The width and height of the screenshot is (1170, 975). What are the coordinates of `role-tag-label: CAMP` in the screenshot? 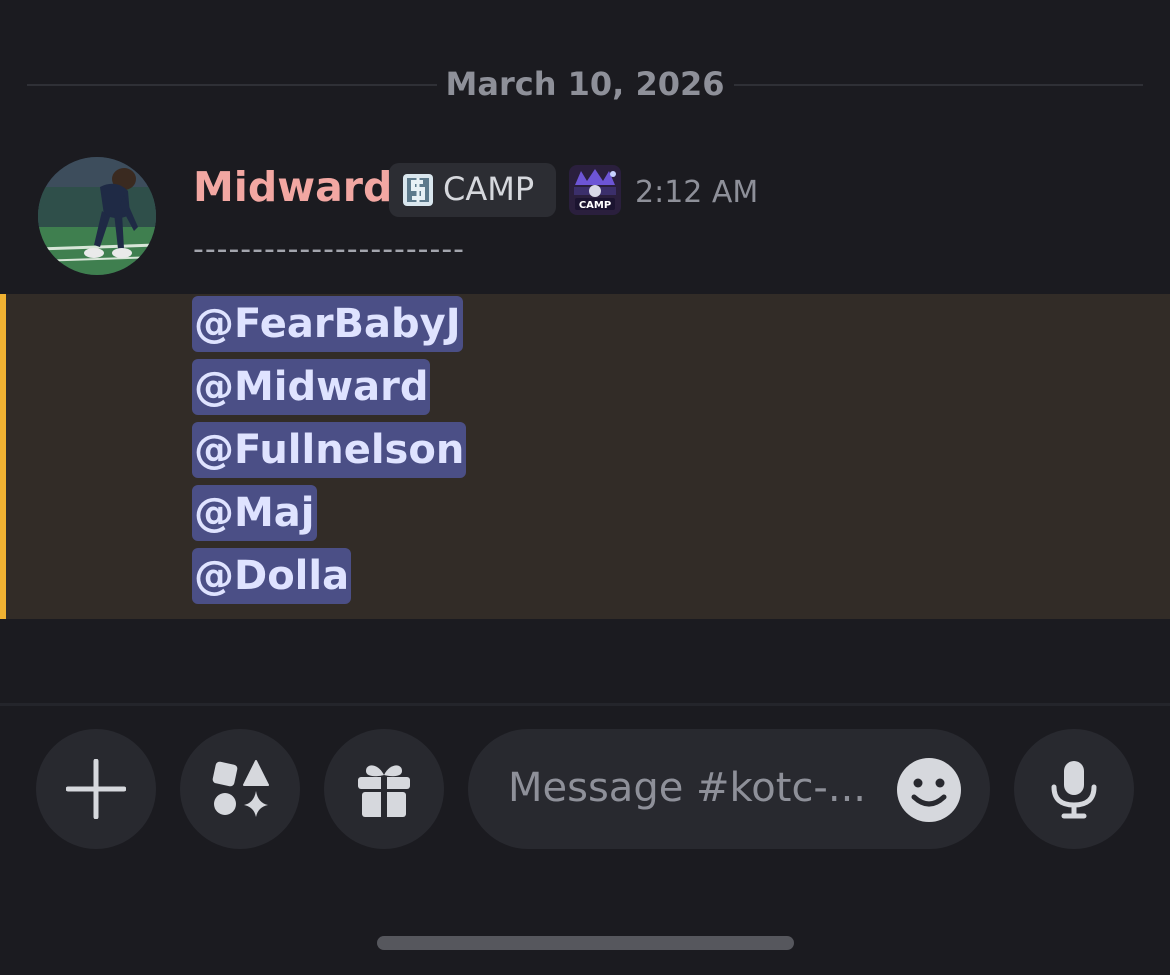 It's located at (489, 189).